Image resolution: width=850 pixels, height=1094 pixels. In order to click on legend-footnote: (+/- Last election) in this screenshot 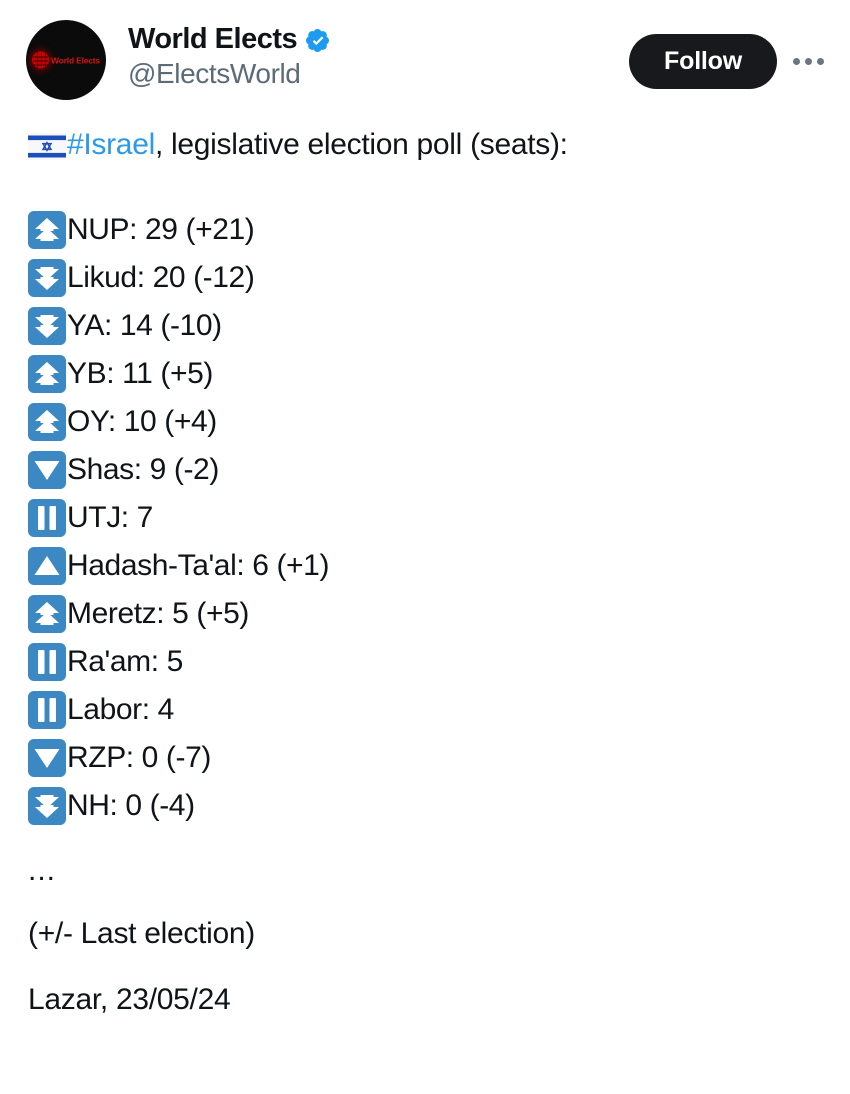, I will do `click(141, 934)`.